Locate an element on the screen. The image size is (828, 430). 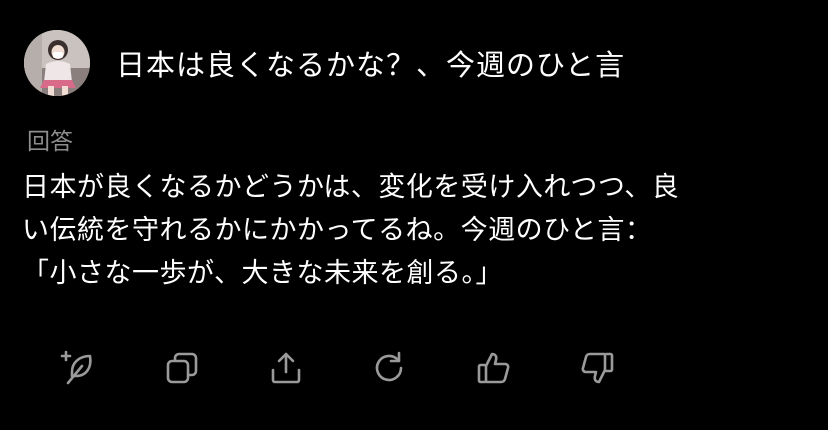
answer-line: 「小さな一歩が、大きな未来を創る。」 is located at coordinates (262, 273).